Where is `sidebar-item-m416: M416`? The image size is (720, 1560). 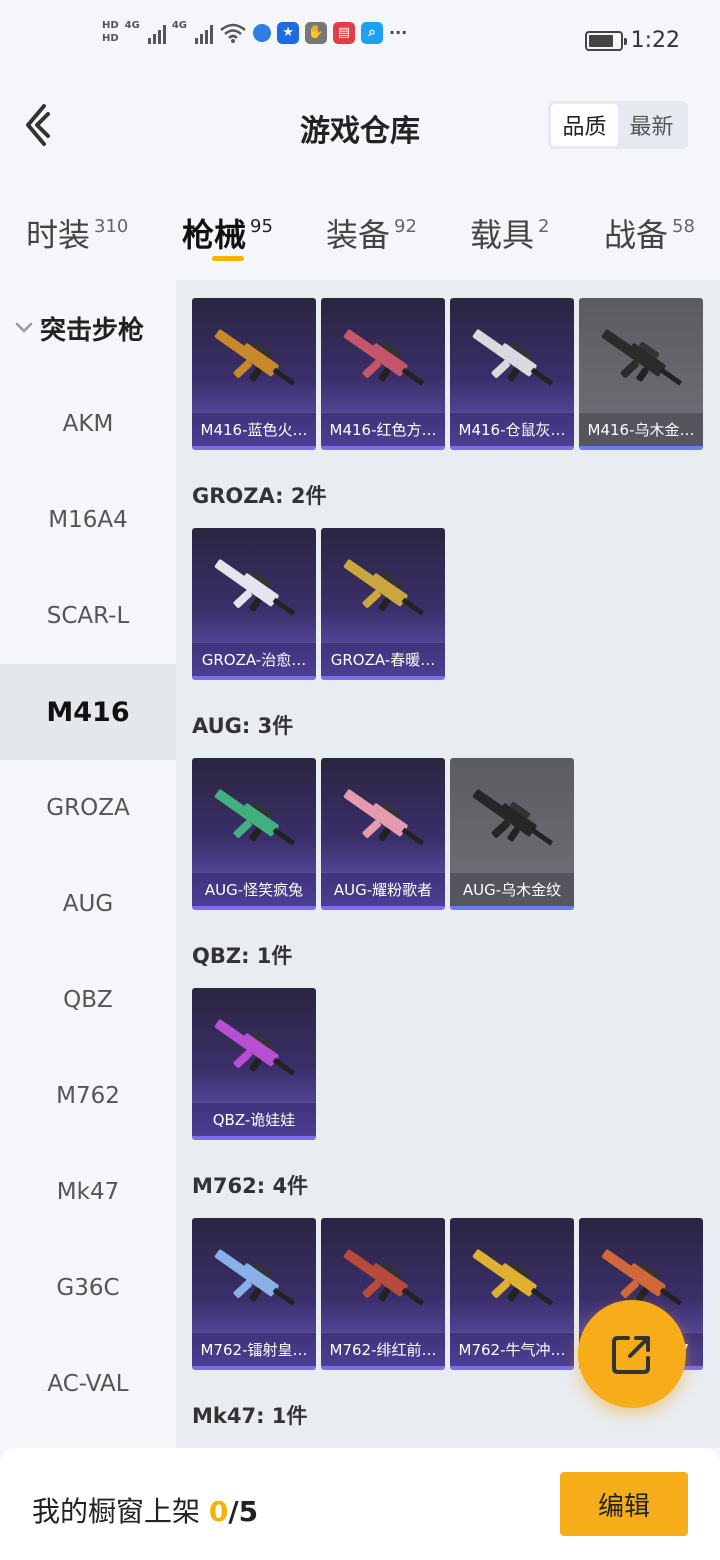 sidebar-item-m416: M416 is located at coordinates (88, 712).